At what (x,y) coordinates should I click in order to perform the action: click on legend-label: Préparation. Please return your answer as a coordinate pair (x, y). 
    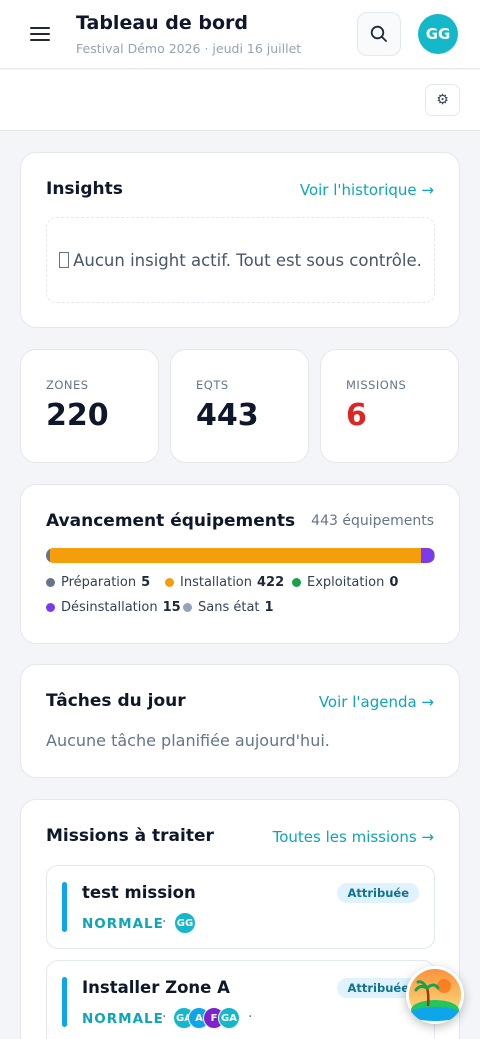
    Looking at the image, I should click on (99, 582).